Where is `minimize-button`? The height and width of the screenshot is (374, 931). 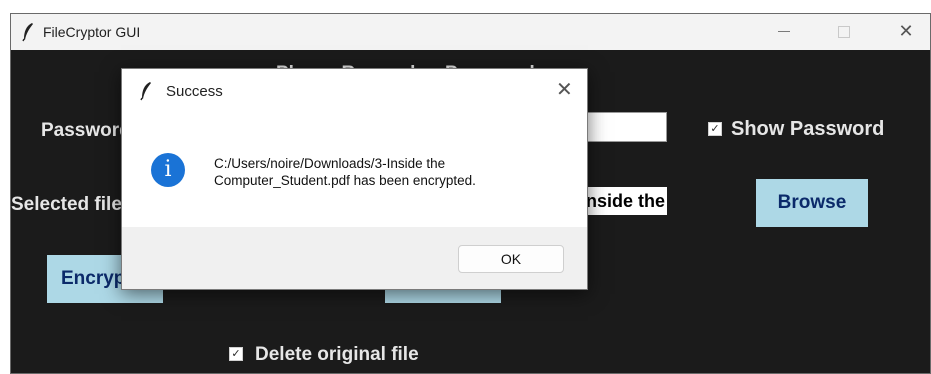
minimize-button is located at coordinates (784, 32).